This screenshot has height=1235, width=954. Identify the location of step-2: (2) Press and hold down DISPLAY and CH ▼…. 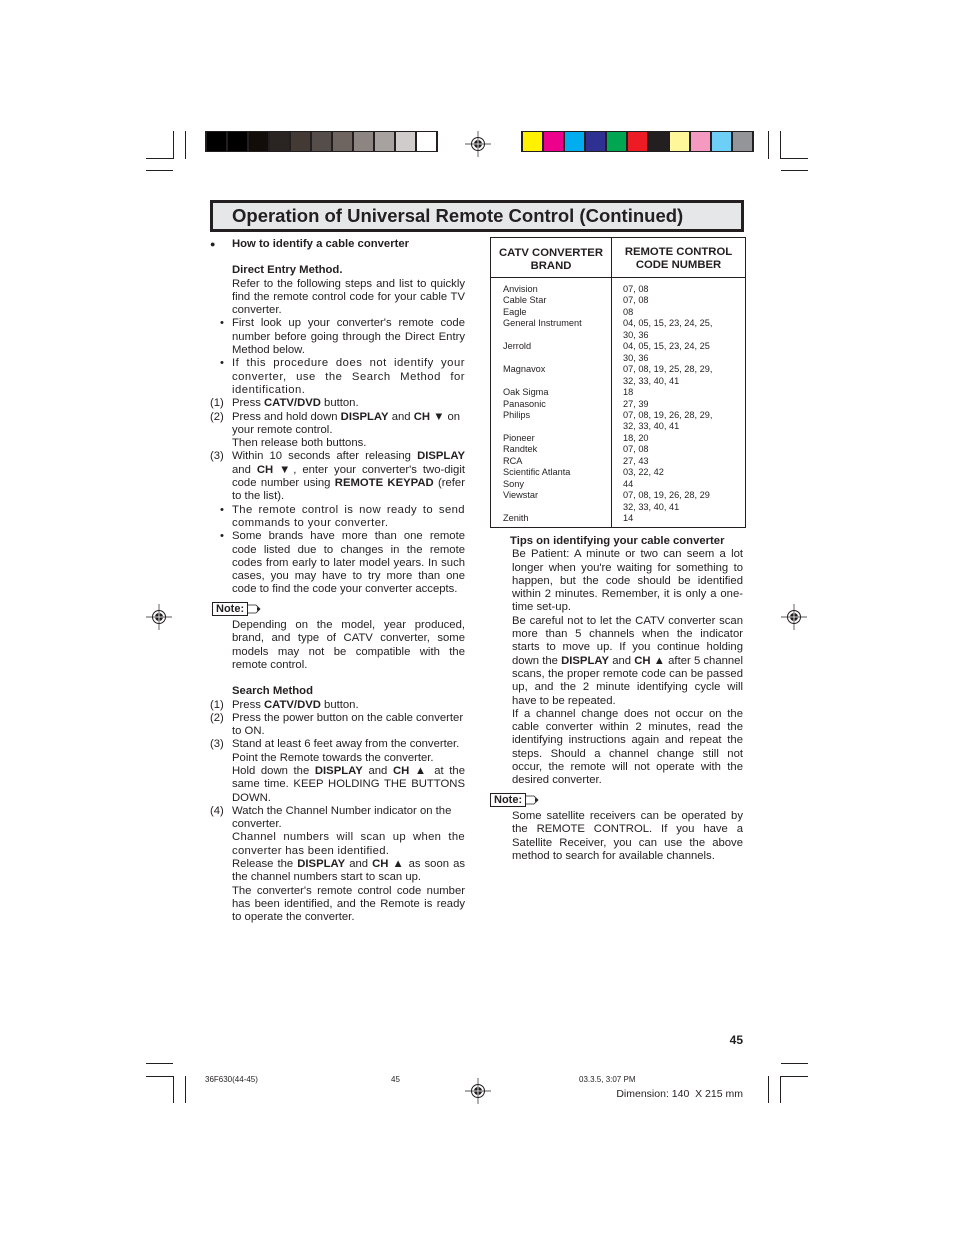
(337, 431).